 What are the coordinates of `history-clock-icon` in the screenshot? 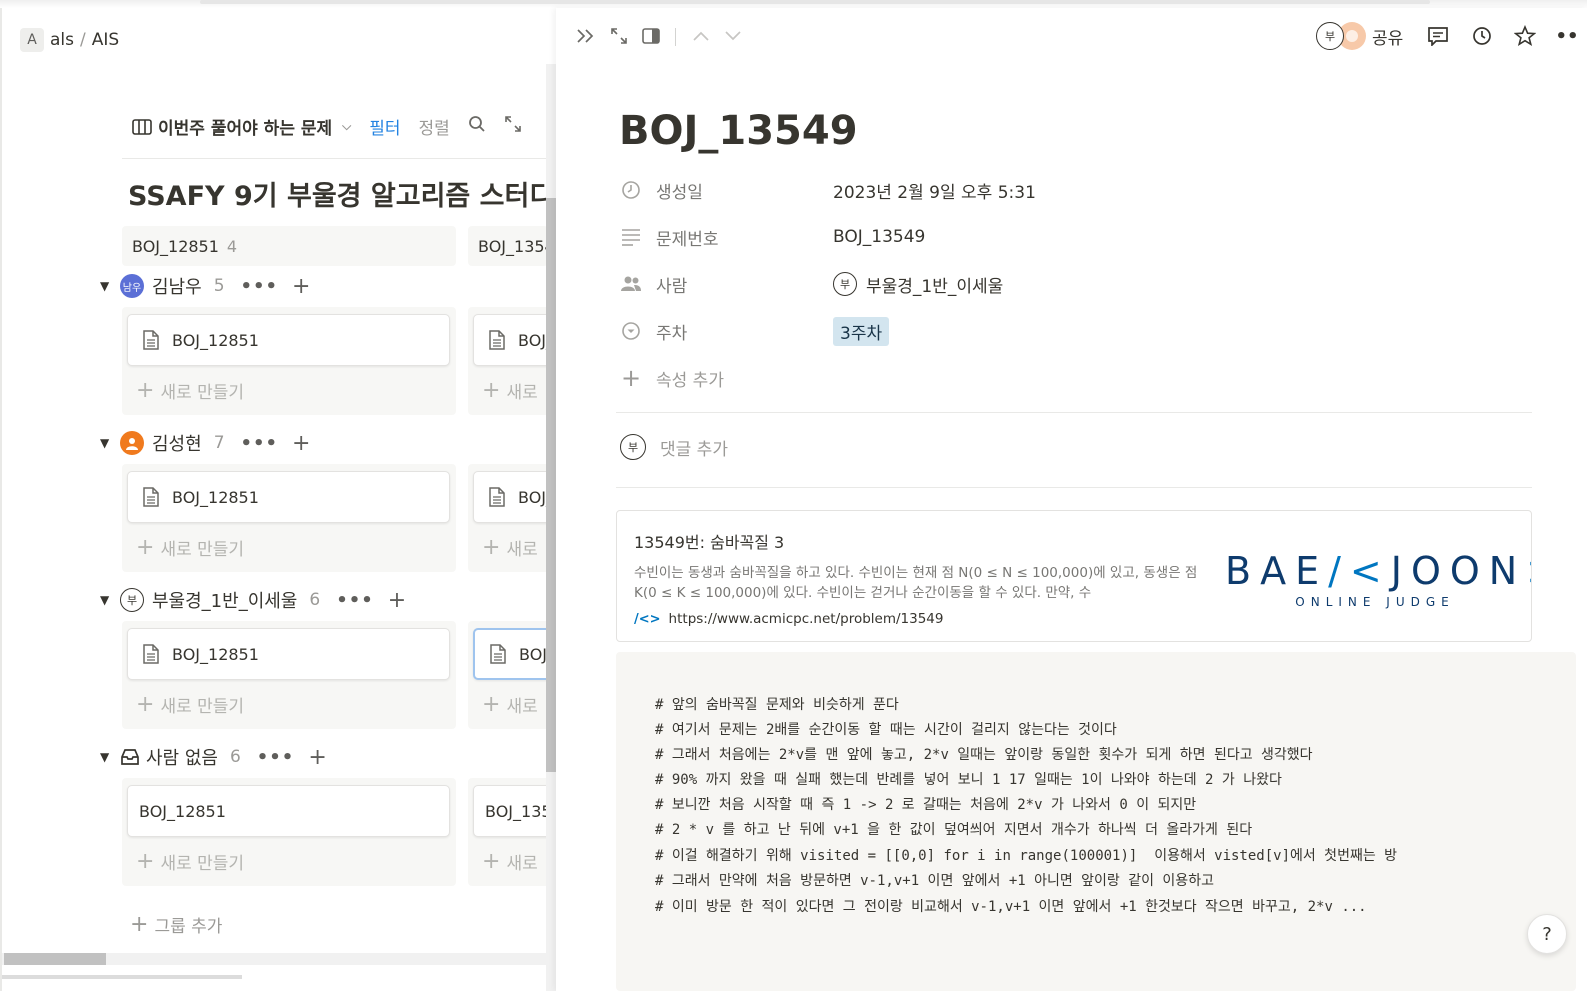 It's located at (1482, 36).